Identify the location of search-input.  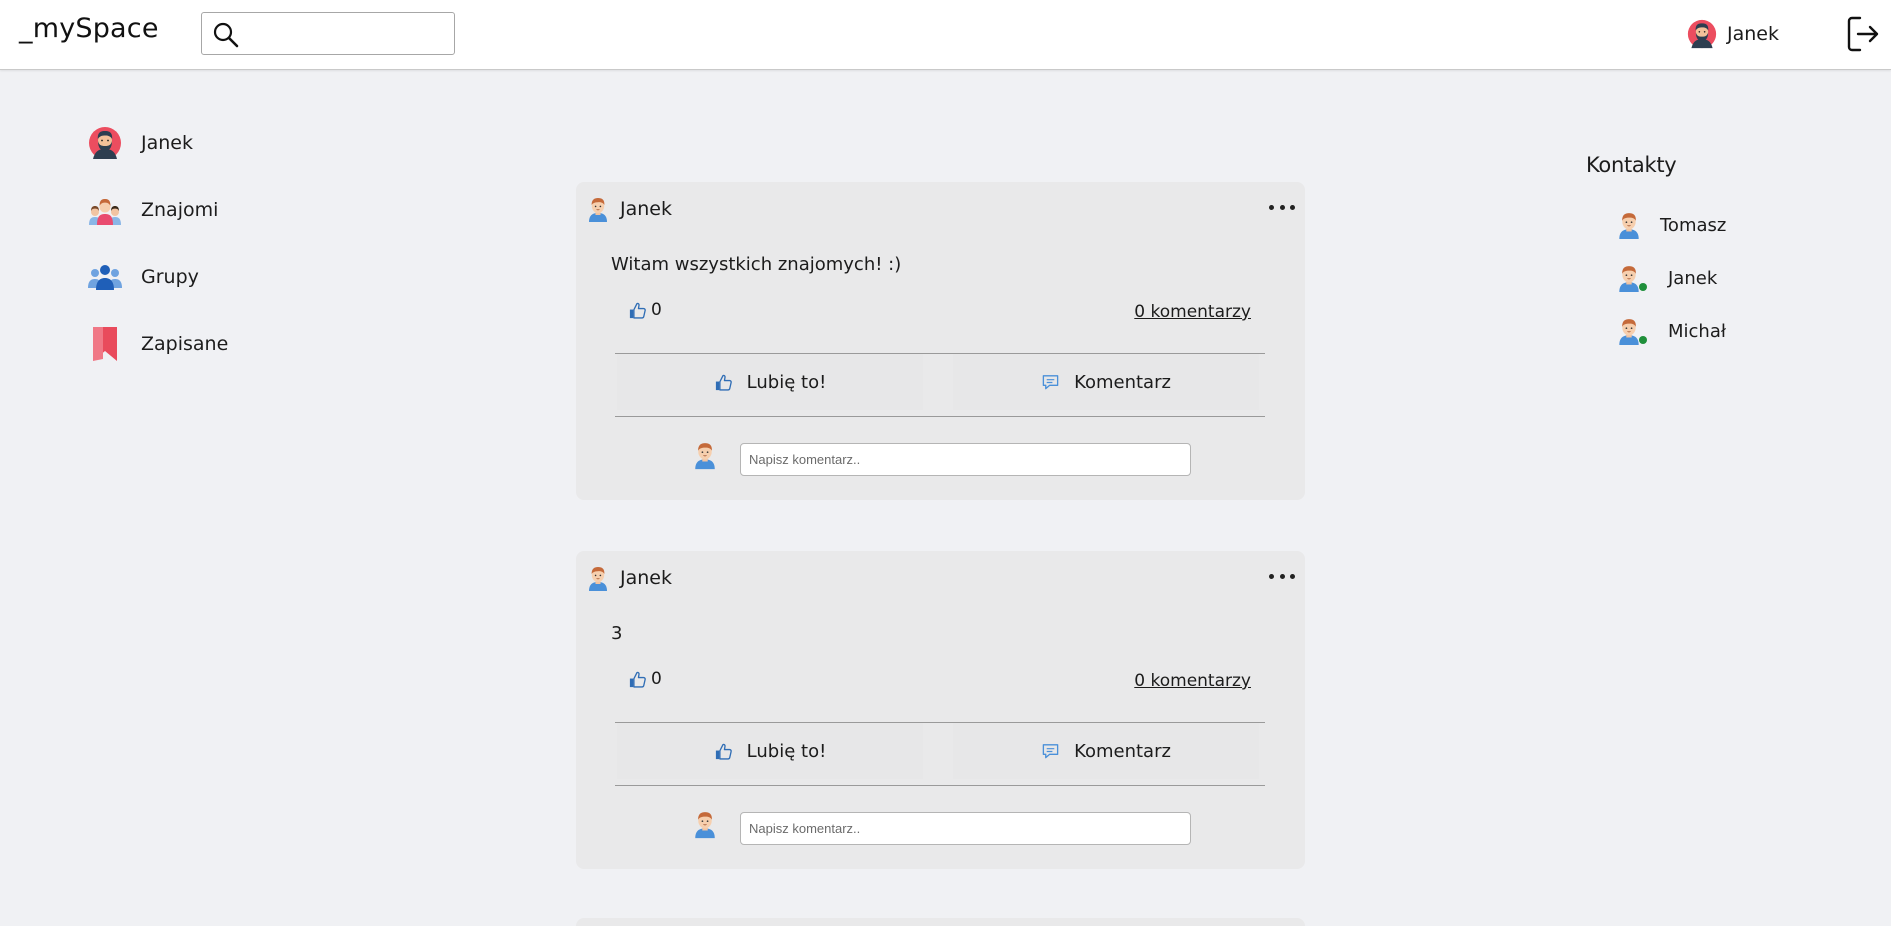
(328, 33).